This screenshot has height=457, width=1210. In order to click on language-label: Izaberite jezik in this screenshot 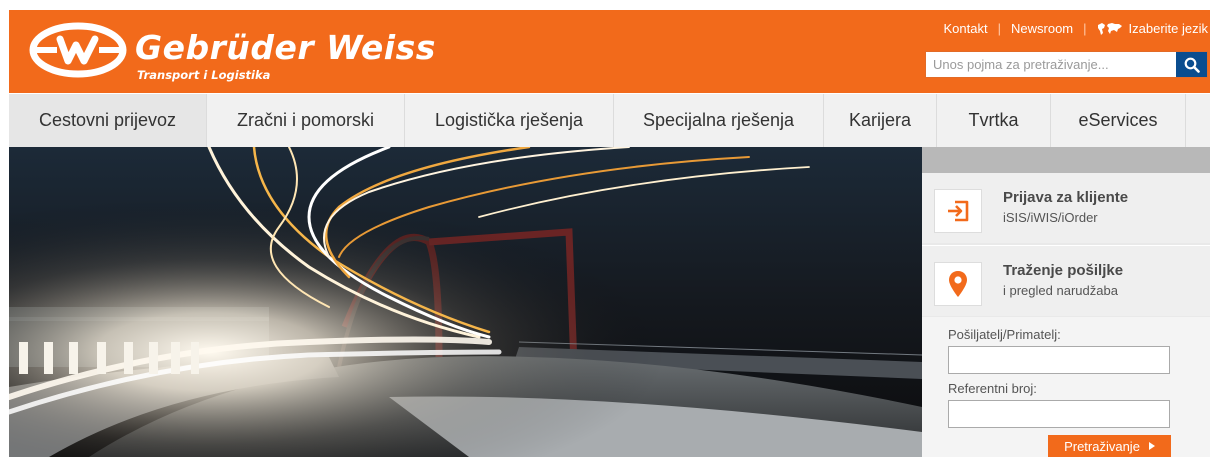, I will do `click(1168, 28)`.